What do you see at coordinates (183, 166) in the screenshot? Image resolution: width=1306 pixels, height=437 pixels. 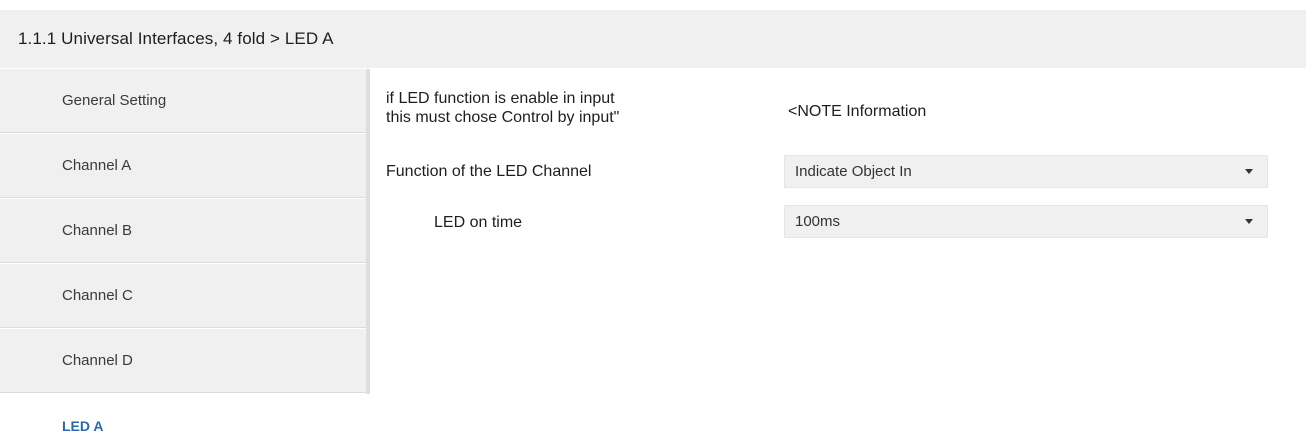 I see `sidebar-item-channel-a: Channel A` at bounding box center [183, 166].